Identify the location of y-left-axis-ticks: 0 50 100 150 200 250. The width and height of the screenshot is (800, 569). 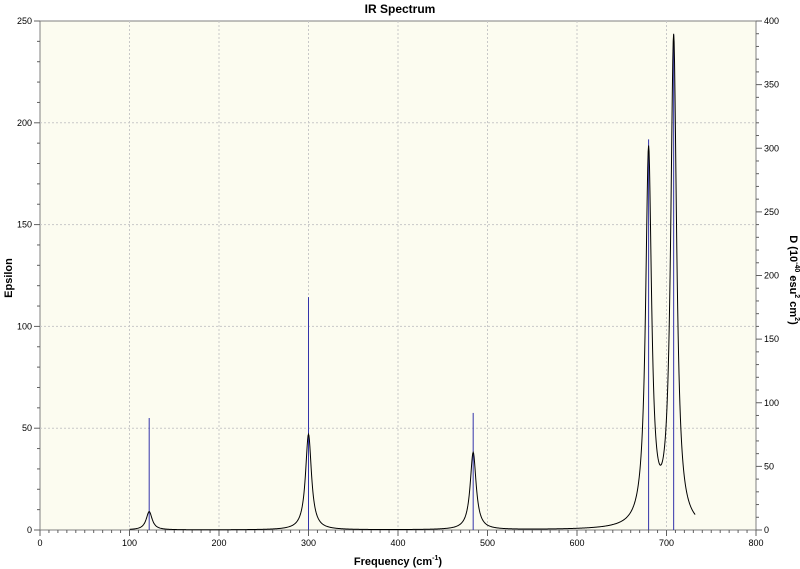
(28, 275).